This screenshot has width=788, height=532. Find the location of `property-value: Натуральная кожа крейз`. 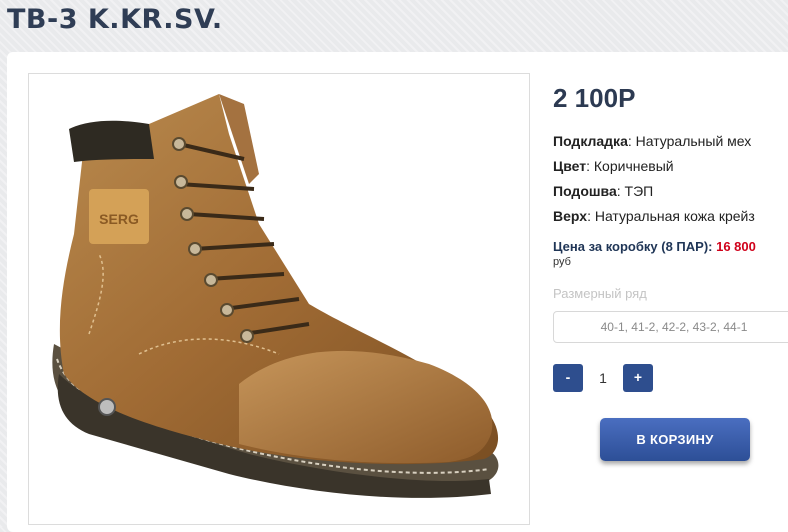

property-value: Натуральная кожа крейз is located at coordinates (674, 216).